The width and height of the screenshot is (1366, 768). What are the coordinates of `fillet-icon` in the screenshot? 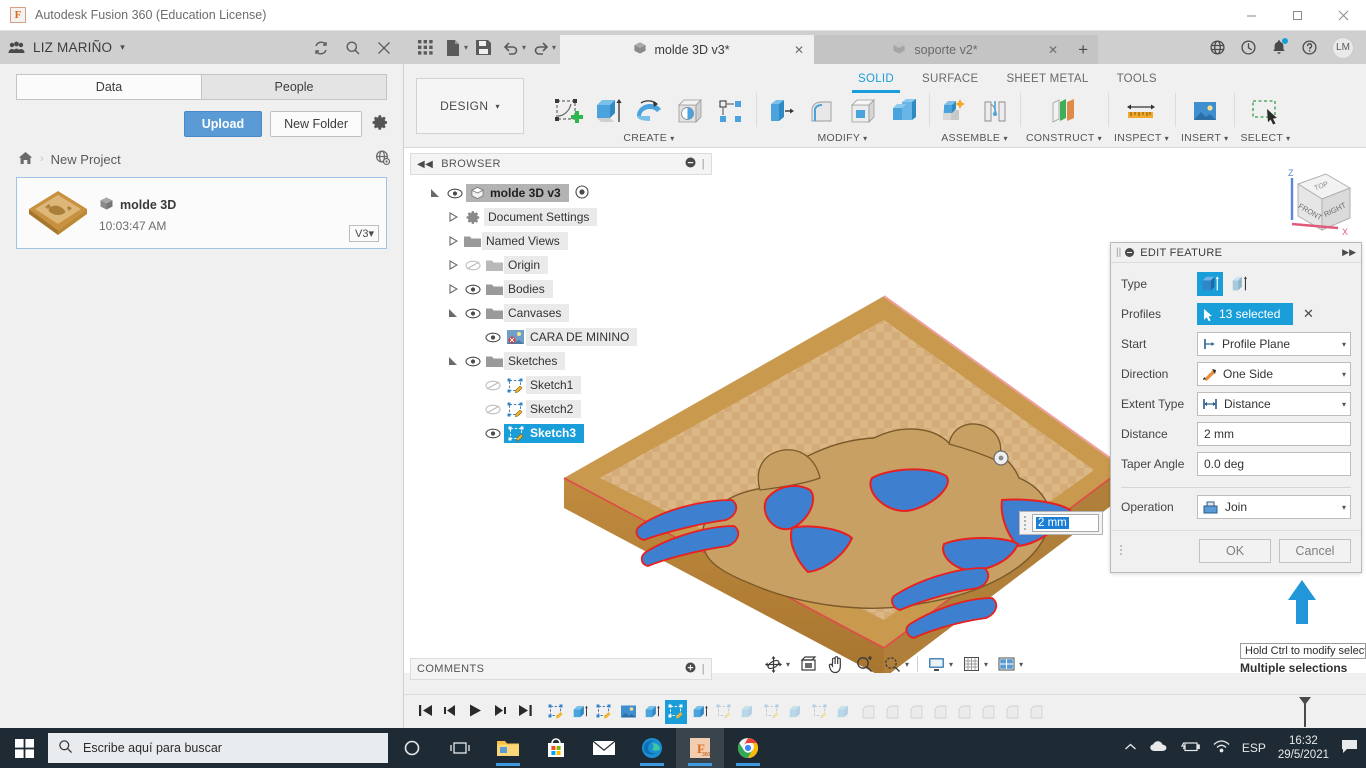 It's located at (822, 112).